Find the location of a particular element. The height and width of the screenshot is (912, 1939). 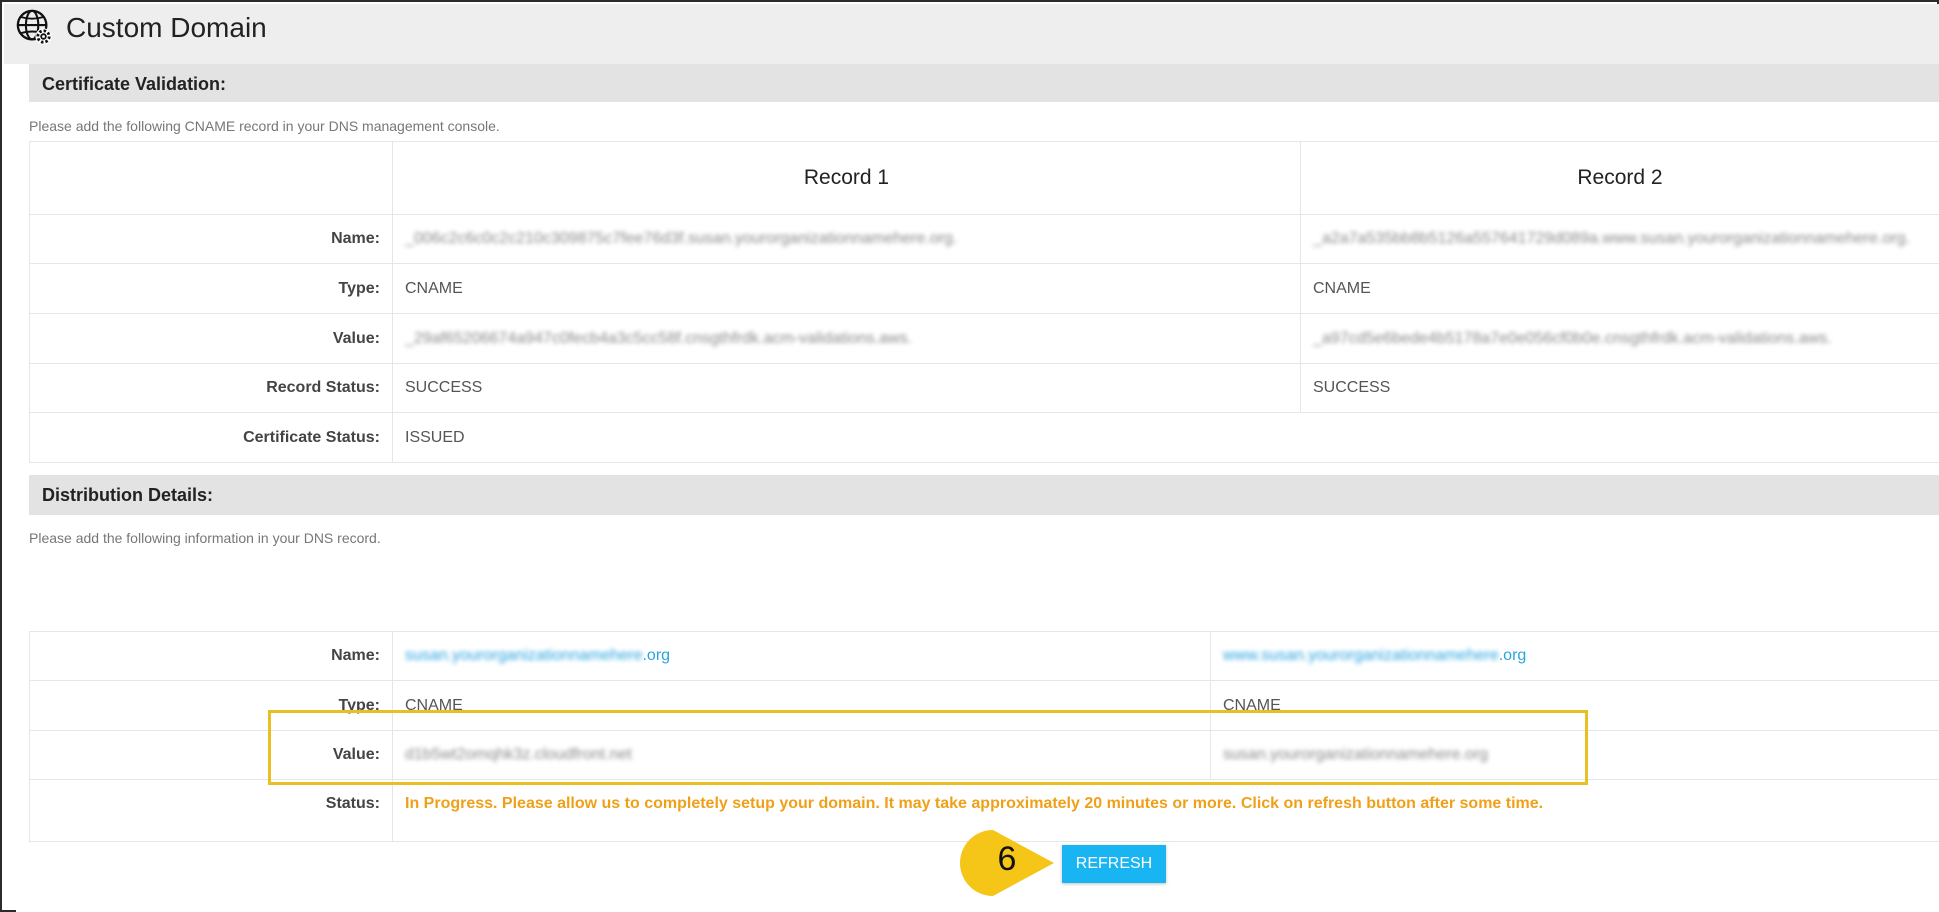

table-row: Certificate Status: ISSUED is located at coordinates (984, 437).